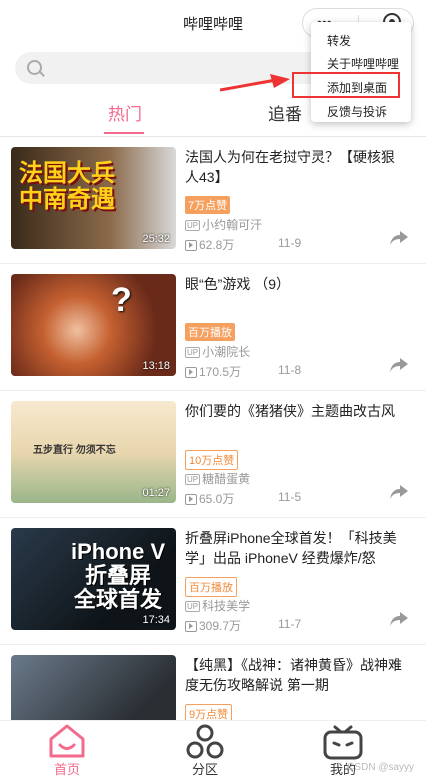  Describe the element at coordinates (156, 366) in the screenshot. I see `video-duration: 13:18` at that location.